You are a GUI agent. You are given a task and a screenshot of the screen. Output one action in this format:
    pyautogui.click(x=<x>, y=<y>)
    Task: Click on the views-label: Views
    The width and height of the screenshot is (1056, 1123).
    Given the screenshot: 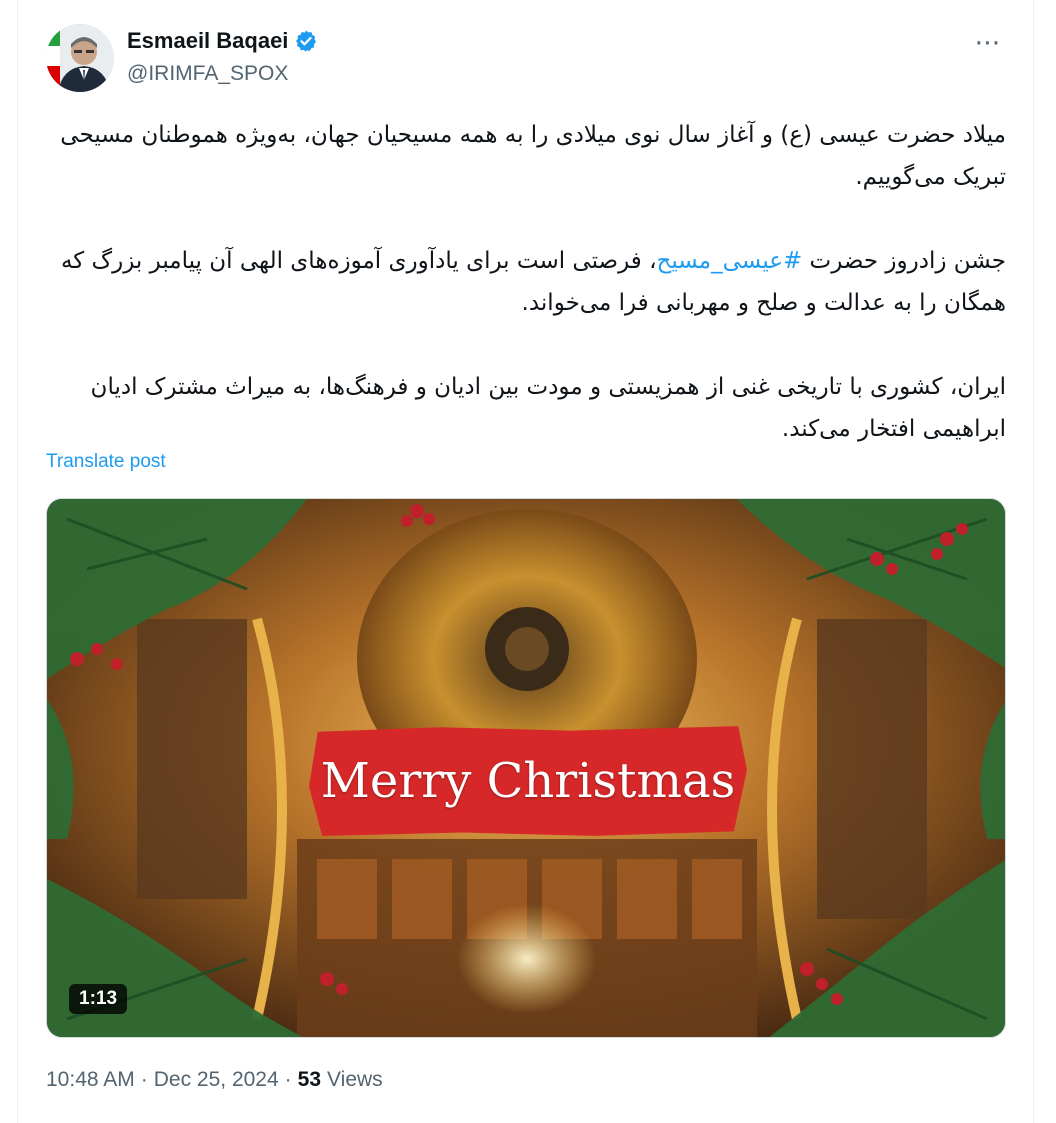 What is the action you would take?
    pyautogui.click(x=355, y=1079)
    